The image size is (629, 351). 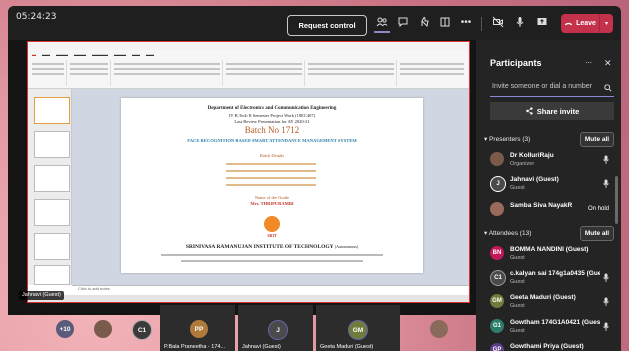 I want to click on participant-row: C1 c.kalyan sai 174g1a0435 (Gue... Guest, so click(x=553, y=279).